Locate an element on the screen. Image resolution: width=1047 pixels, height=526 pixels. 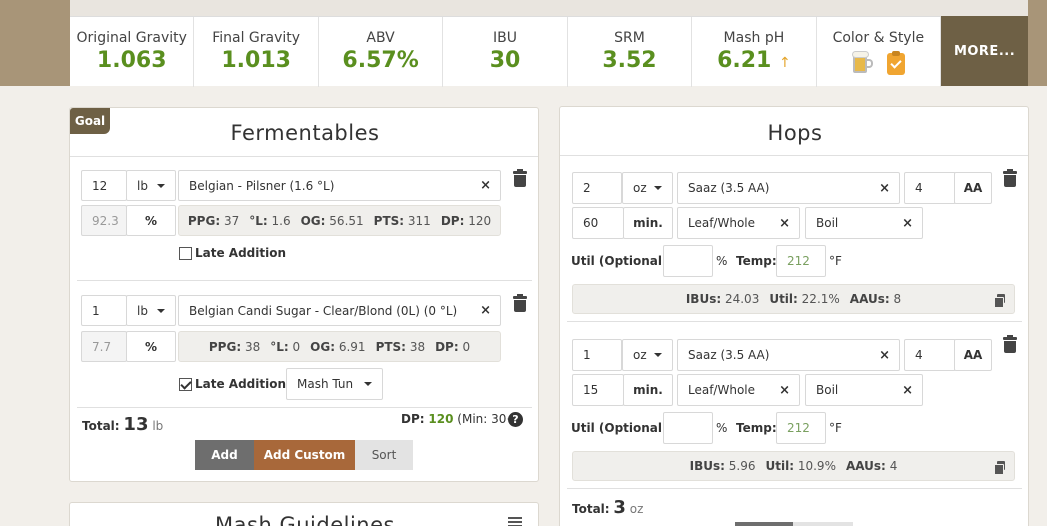
add-button: Add is located at coordinates (224, 455).